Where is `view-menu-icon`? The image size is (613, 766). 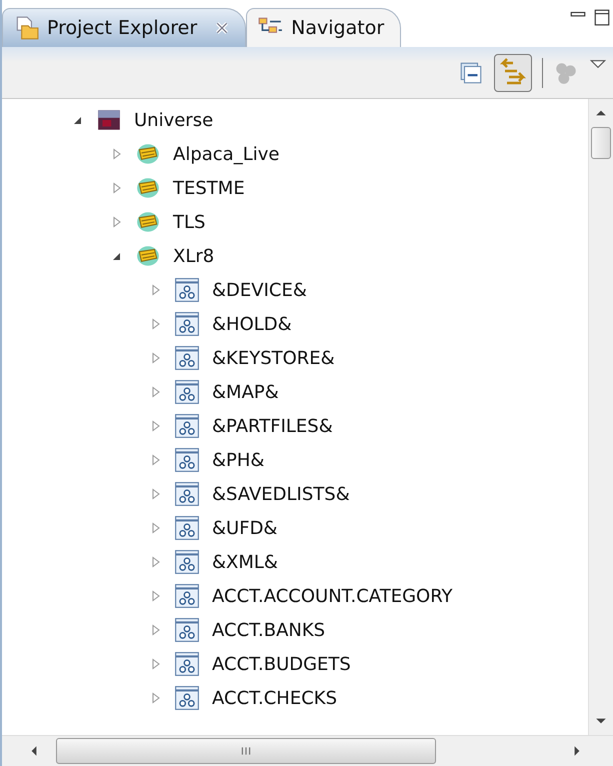 view-menu-icon is located at coordinates (598, 64).